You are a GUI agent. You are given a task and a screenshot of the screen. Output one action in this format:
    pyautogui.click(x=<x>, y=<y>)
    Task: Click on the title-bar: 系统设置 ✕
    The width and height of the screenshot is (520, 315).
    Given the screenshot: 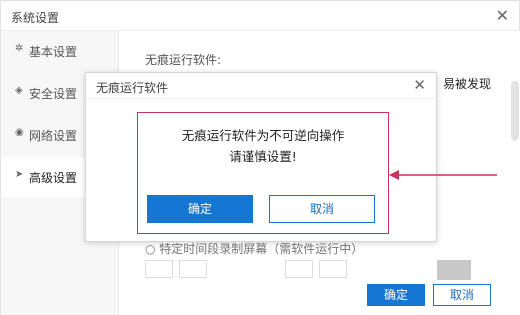 What is the action you would take?
    pyautogui.click(x=260, y=16)
    